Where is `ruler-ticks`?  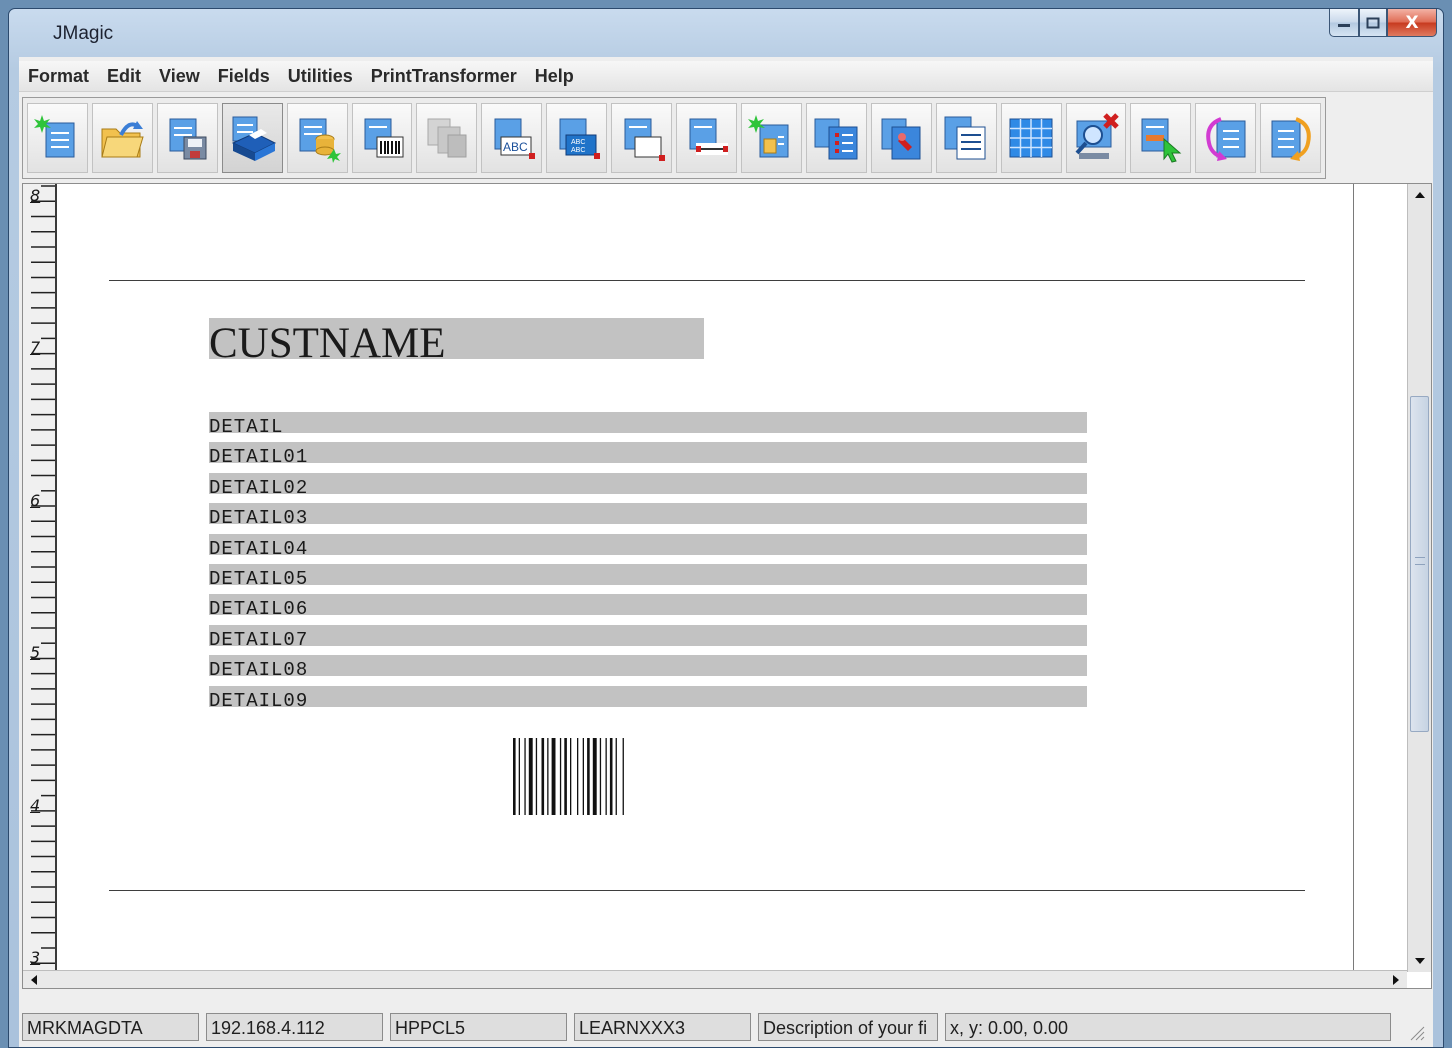
ruler-ticks is located at coordinates (43, 574).